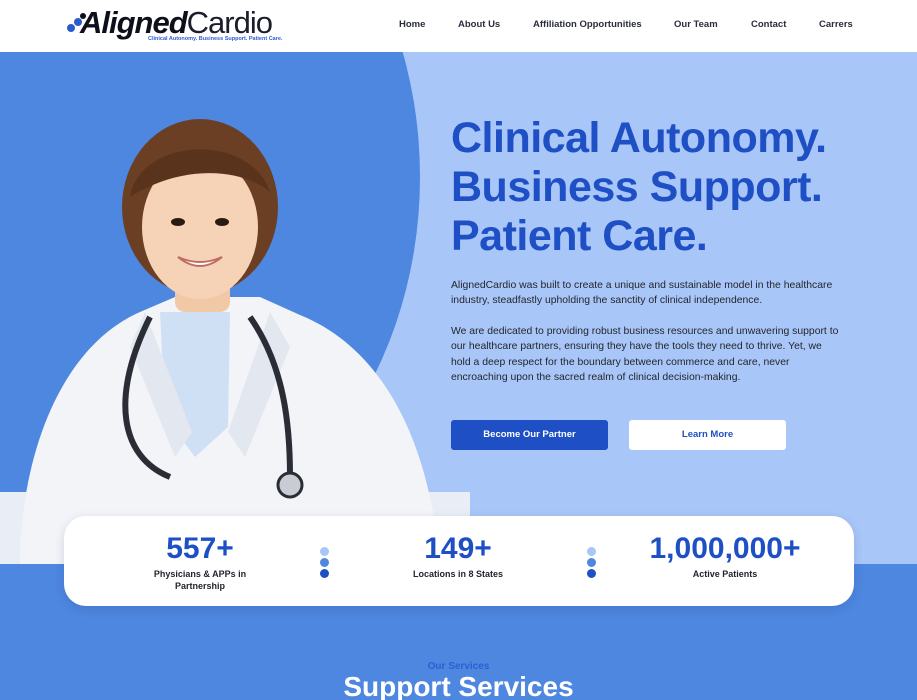 Image resolution: width=917 pixels, height=700 pixels. What do you see at coordinates (836, 24) in the screenshot?
I see `nav-careers: Carrers` at bounding box center [836, 24].